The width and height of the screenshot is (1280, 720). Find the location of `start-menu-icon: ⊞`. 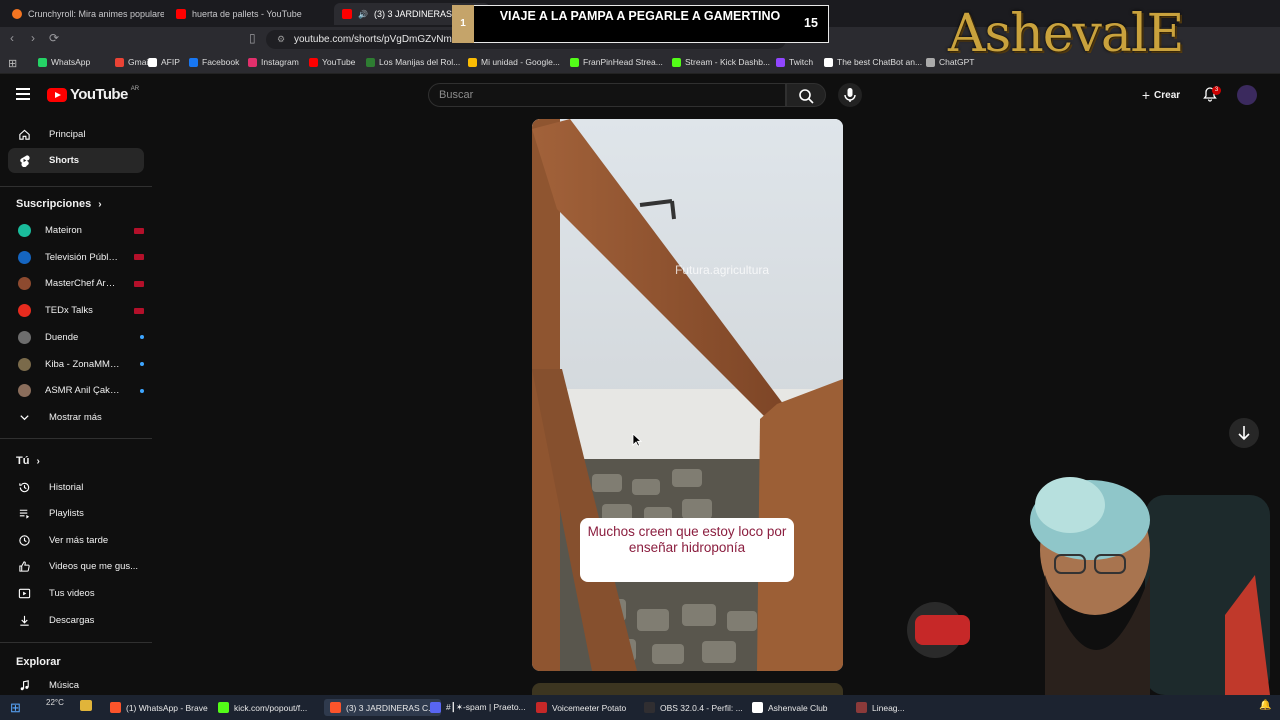

start-menu-icon: ⊞ is located at coordinates (15, 708).